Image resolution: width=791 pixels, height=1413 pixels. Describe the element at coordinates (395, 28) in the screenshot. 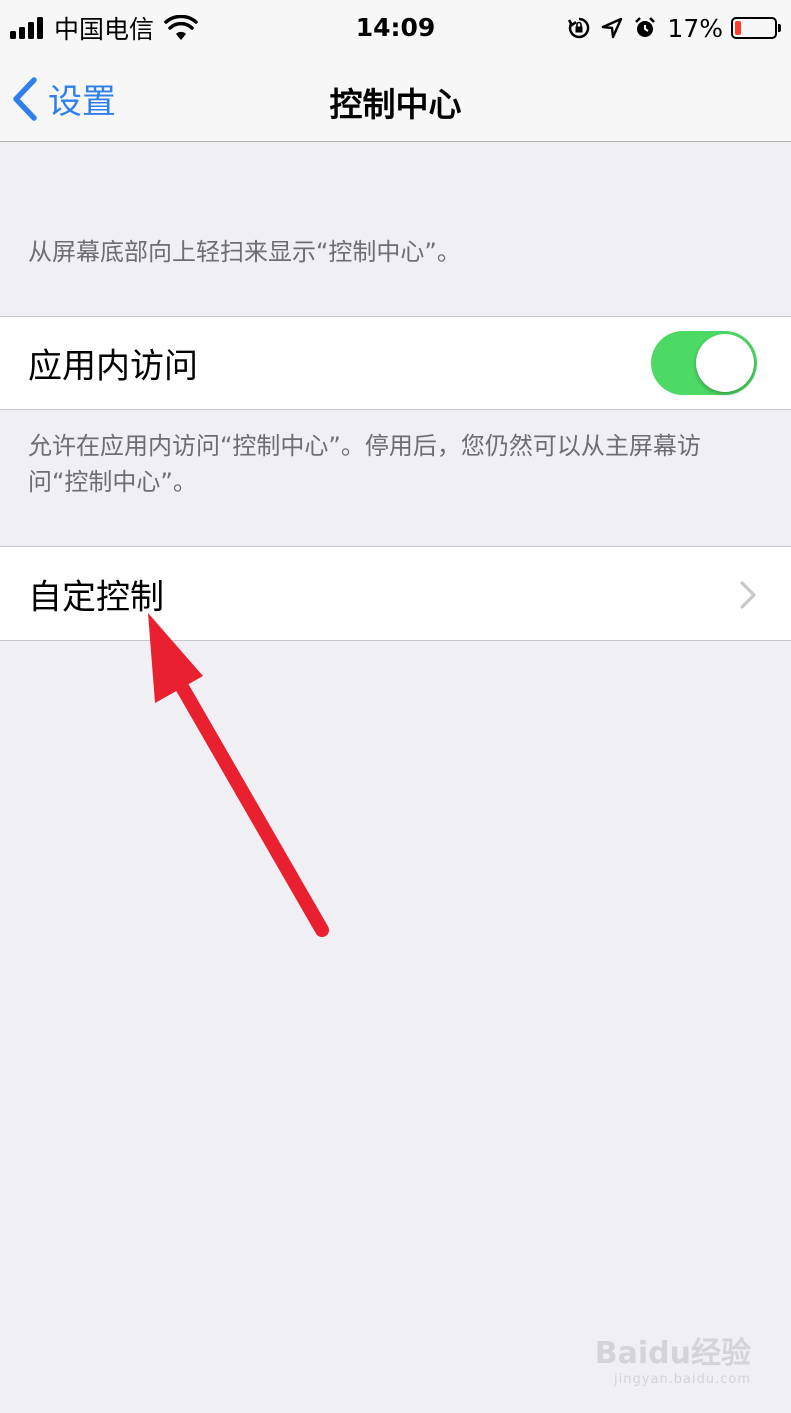

I see `status-bar: 中国电信 14:09 17%` at that location.